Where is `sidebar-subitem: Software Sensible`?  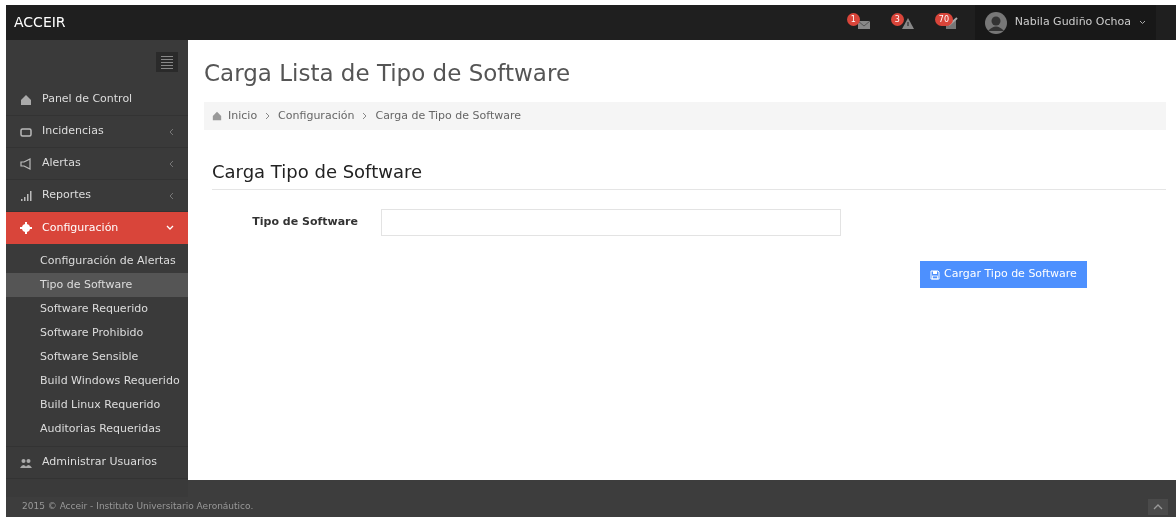
sidebar-subitem: Software Sensible is located at coordinates (97, 357).